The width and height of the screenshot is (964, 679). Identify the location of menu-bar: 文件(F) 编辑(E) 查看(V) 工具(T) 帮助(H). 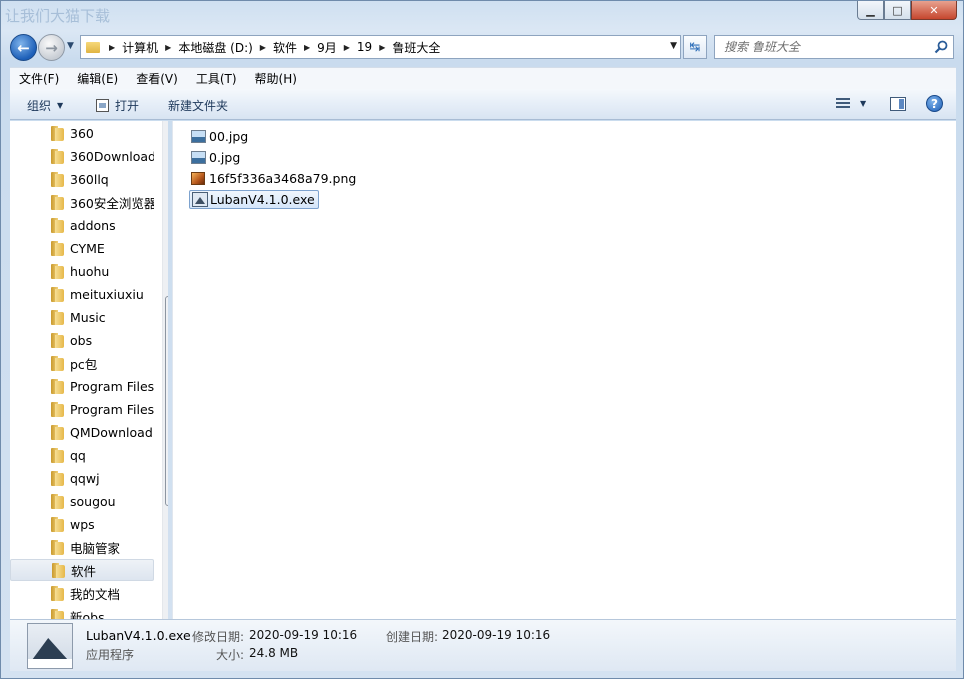
(483, 78).